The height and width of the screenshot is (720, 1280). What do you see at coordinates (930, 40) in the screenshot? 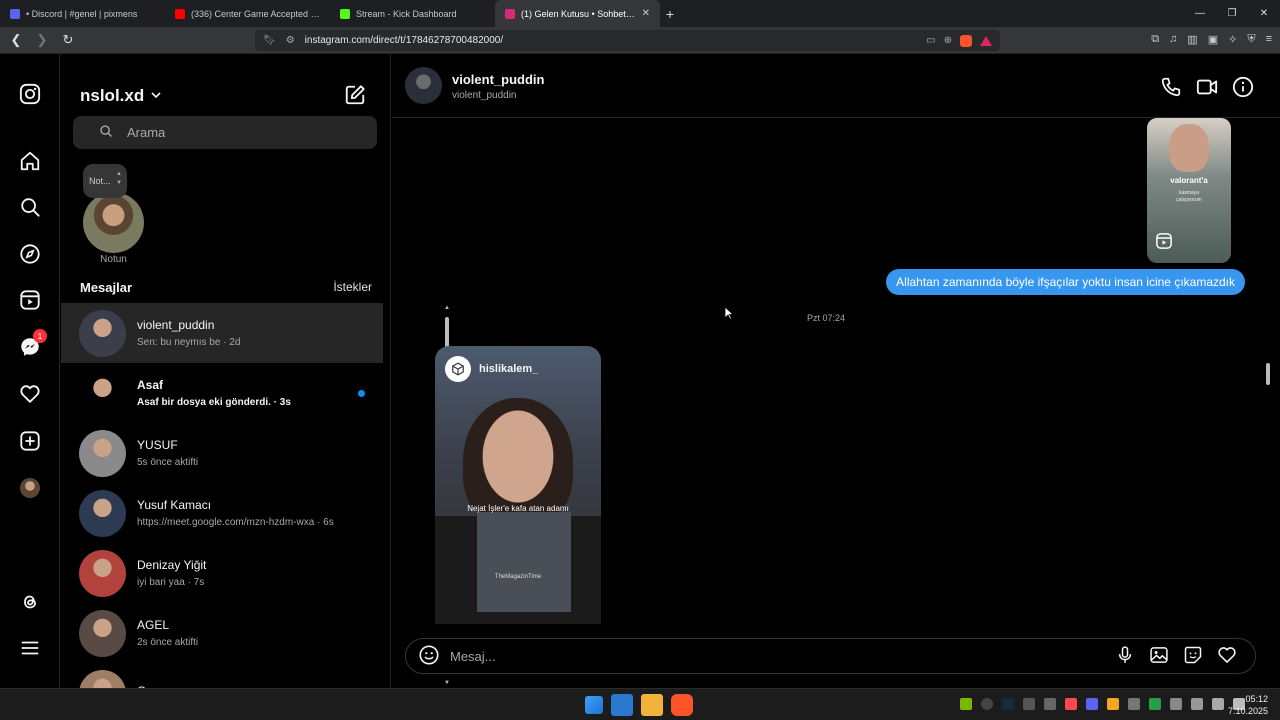
I see `cast-icon: ▭` at bounding box center [930, 40].